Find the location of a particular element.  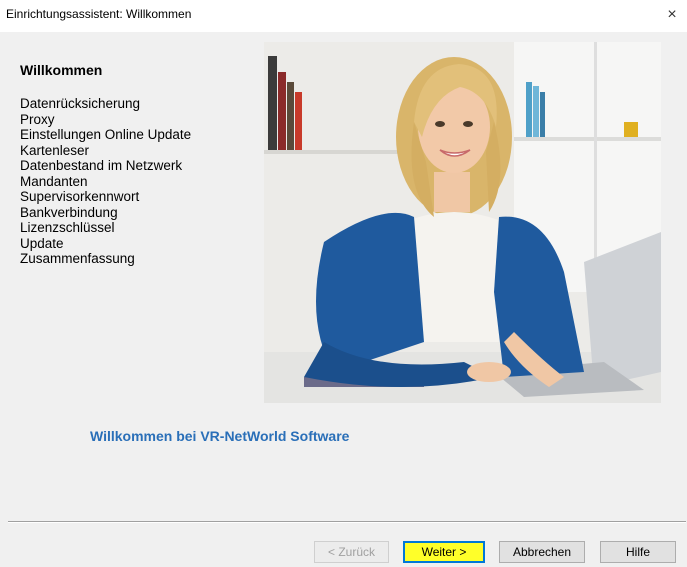

divider is located at coordinates (347, 522).